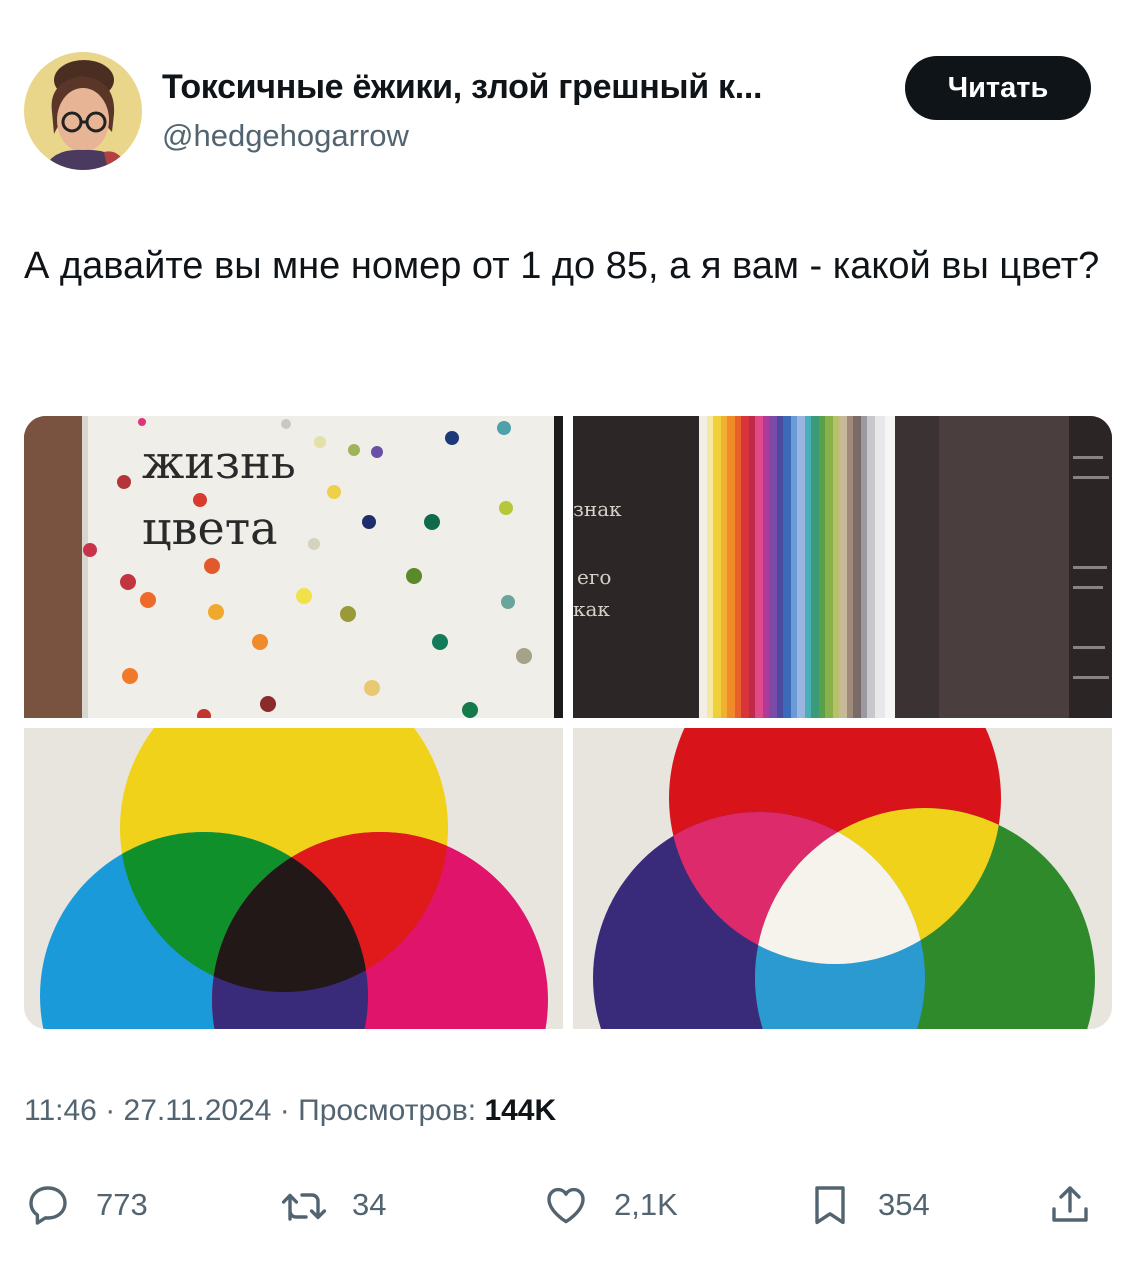 This screenshot has width=1136, height=1280. Describe the element at coordinates (285, 136) in the screenshot. I see `author-handle: @hedgehogarrow` at that location.